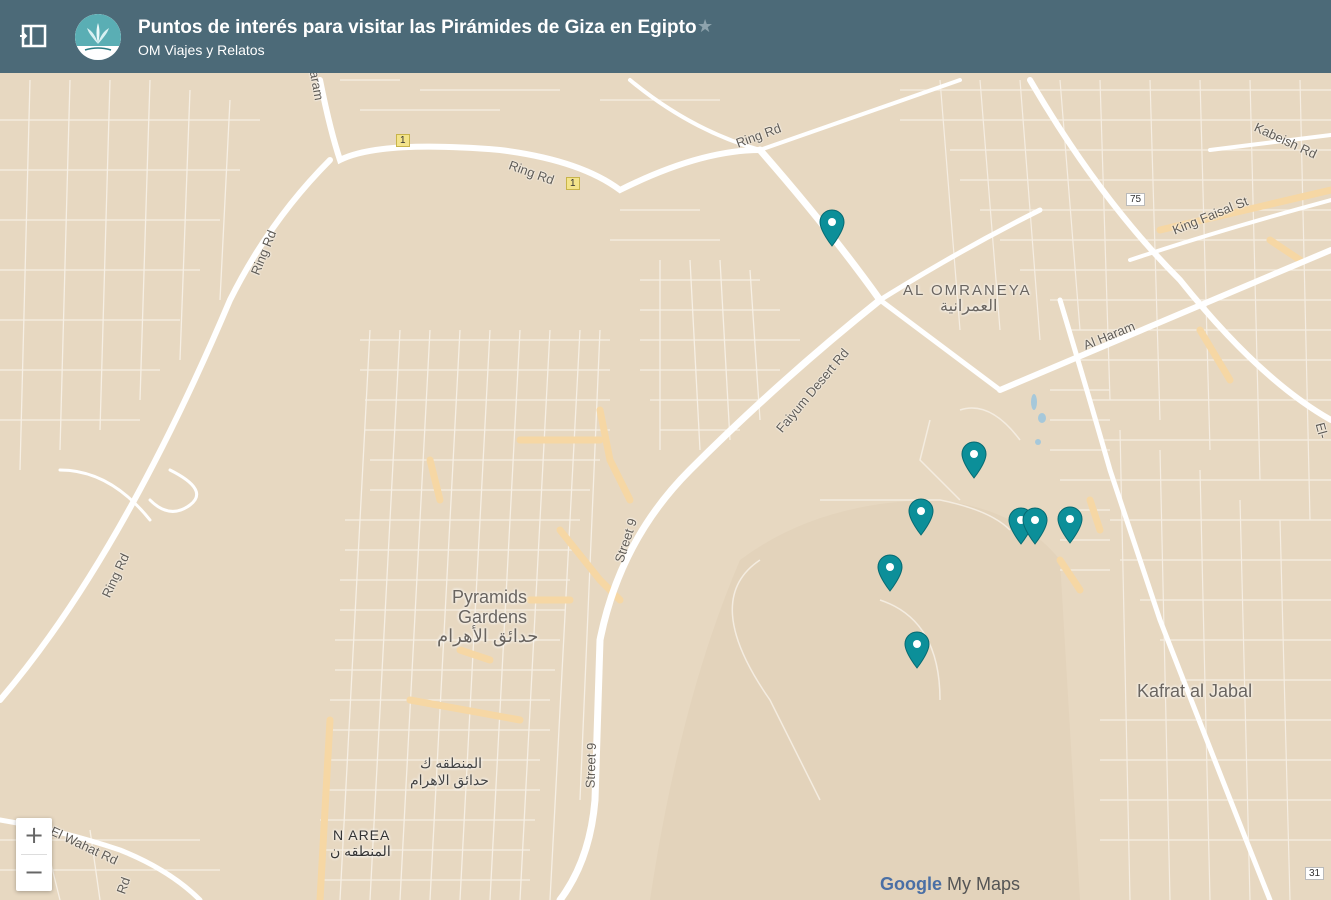 The height and width of the screenshot is (900, 1331). What do you see at coordinates (969, 306) in the screenshot?
I see `area-label-ar: العمرانية` at bounding box center [969, 306].